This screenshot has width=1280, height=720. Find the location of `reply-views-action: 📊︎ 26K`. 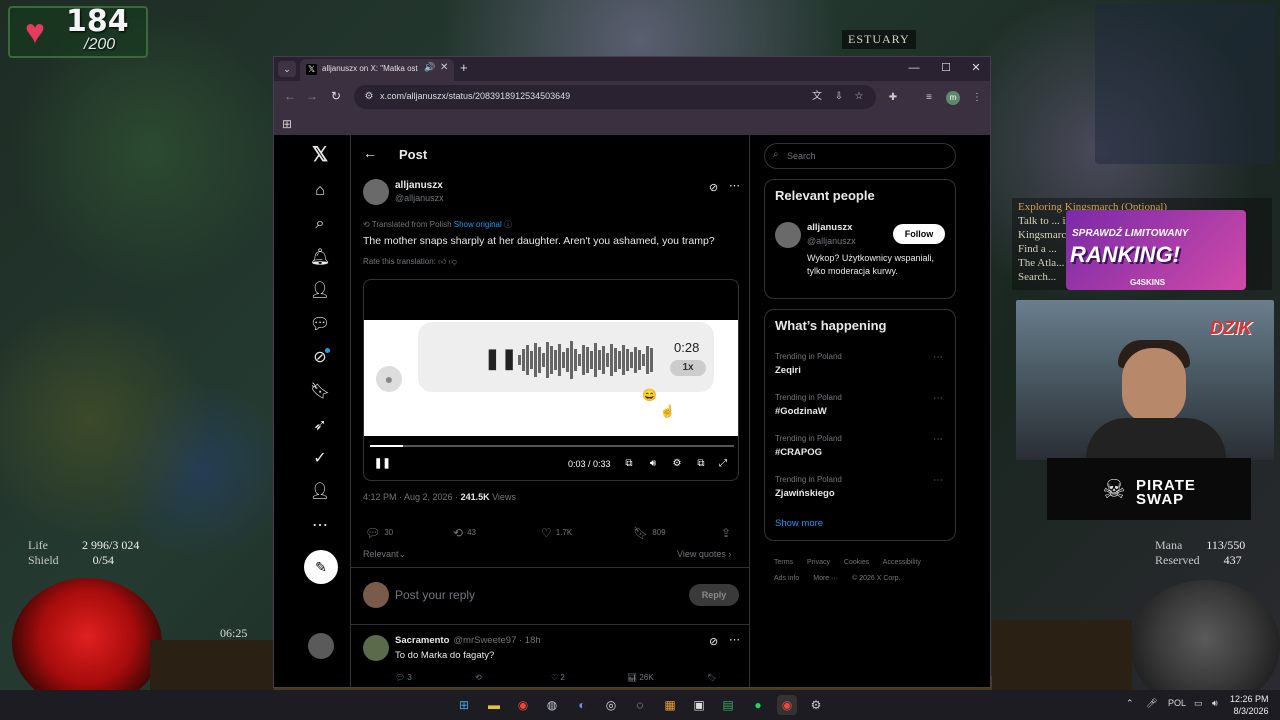

reply-views-action: 📊︎ 26K is located at coordinates (640, 677).